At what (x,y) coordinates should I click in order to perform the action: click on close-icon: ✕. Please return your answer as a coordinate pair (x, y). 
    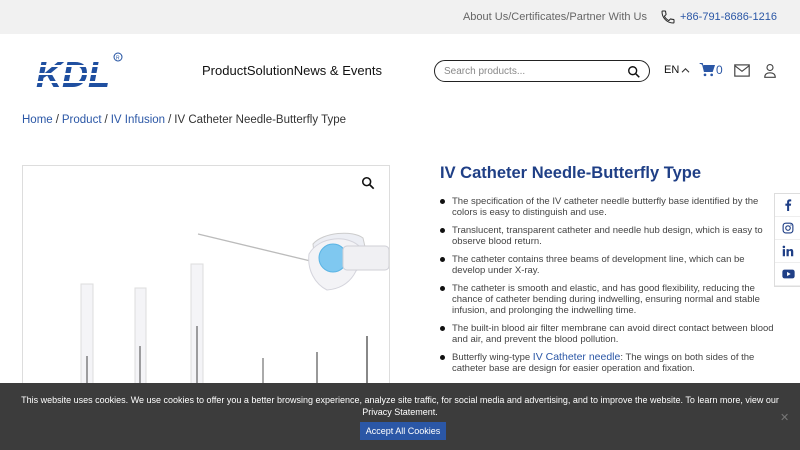
    Looking at the image, I should click on (784, 417).